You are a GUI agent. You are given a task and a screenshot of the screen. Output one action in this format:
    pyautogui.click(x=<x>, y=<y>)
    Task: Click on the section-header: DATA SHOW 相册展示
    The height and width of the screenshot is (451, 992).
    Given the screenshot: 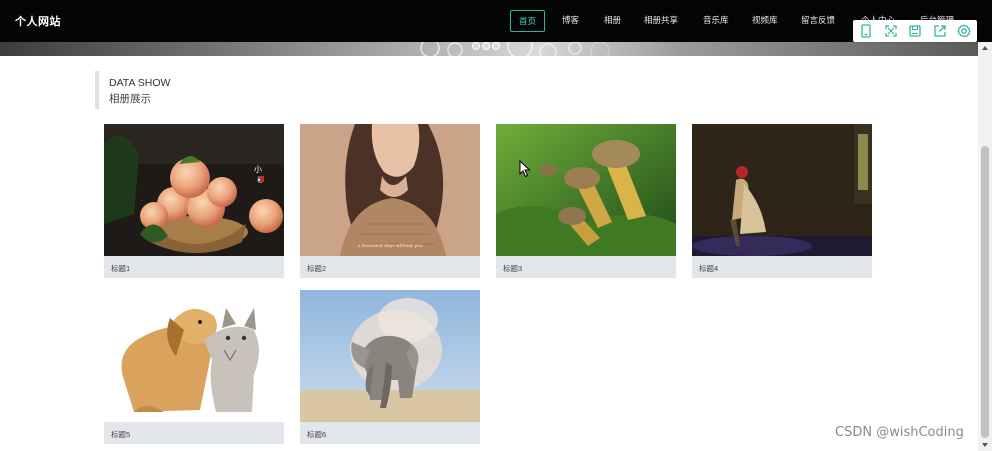 What is the action you would take?
    pyautogui.click(x=132, y=90)
    